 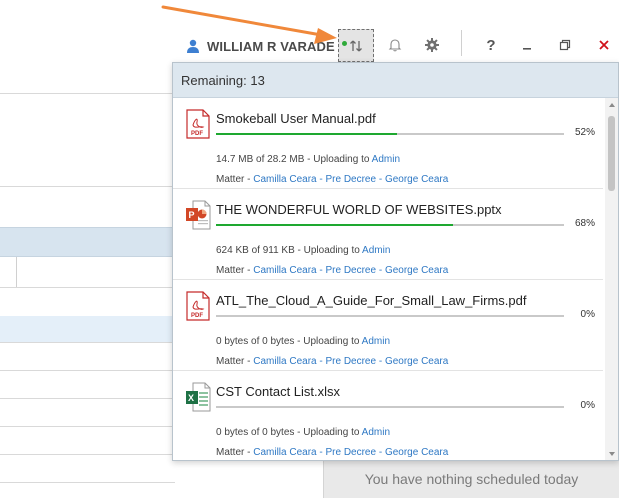 I want to click on user-menu: WILLIAM R VARADE, so click(x=260, y=46).